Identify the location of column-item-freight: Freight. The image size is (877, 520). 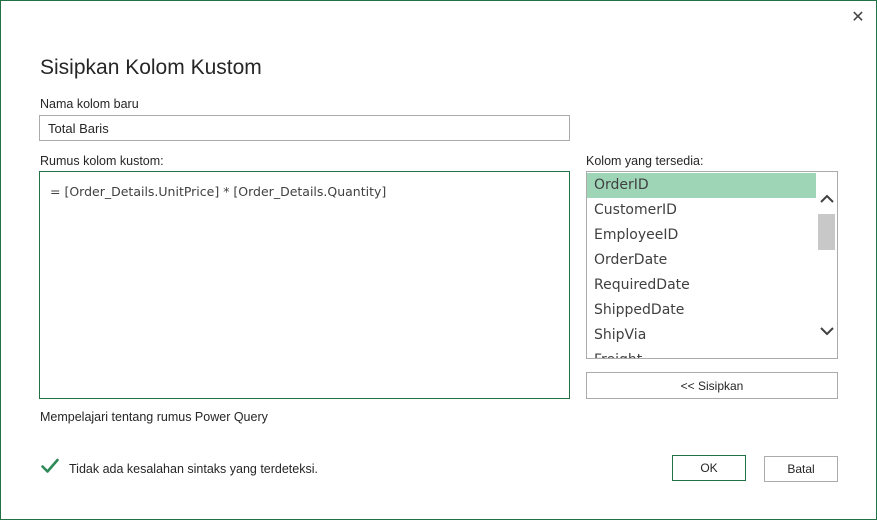
(702, 353).